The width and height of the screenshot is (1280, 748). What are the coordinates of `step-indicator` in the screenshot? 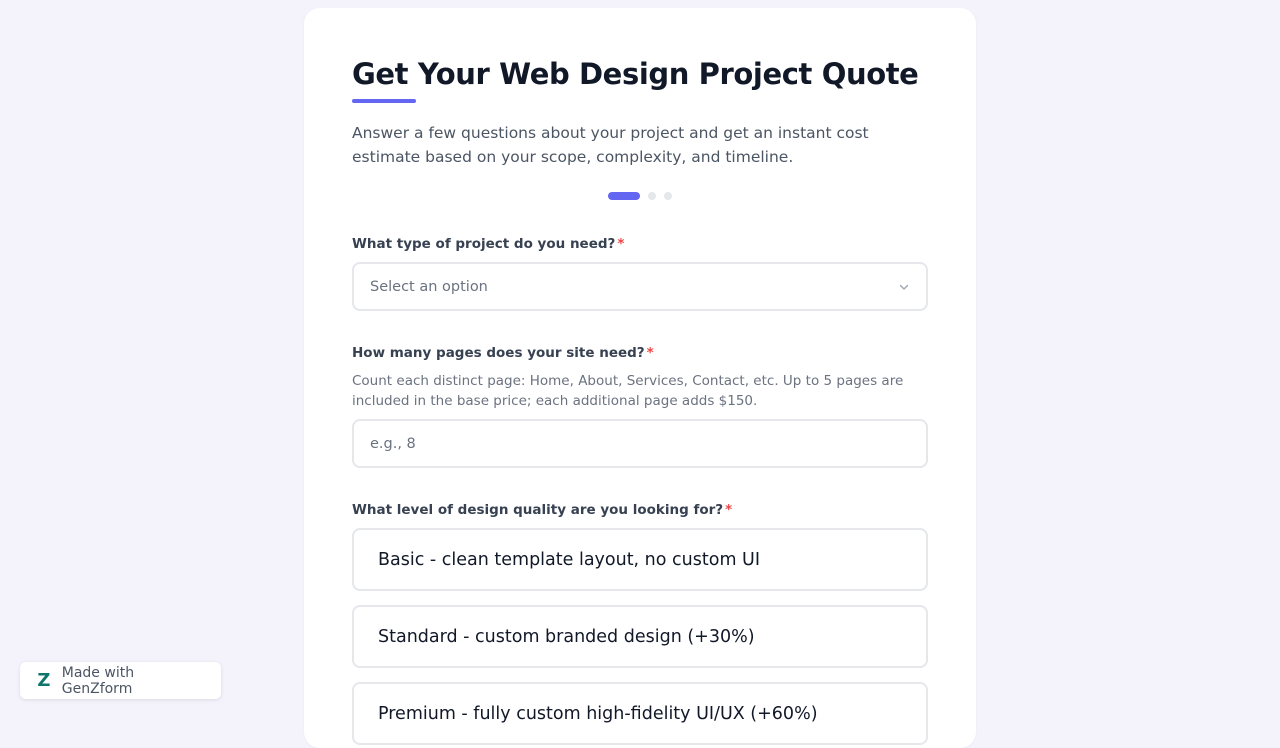 It's located at (640, 196).